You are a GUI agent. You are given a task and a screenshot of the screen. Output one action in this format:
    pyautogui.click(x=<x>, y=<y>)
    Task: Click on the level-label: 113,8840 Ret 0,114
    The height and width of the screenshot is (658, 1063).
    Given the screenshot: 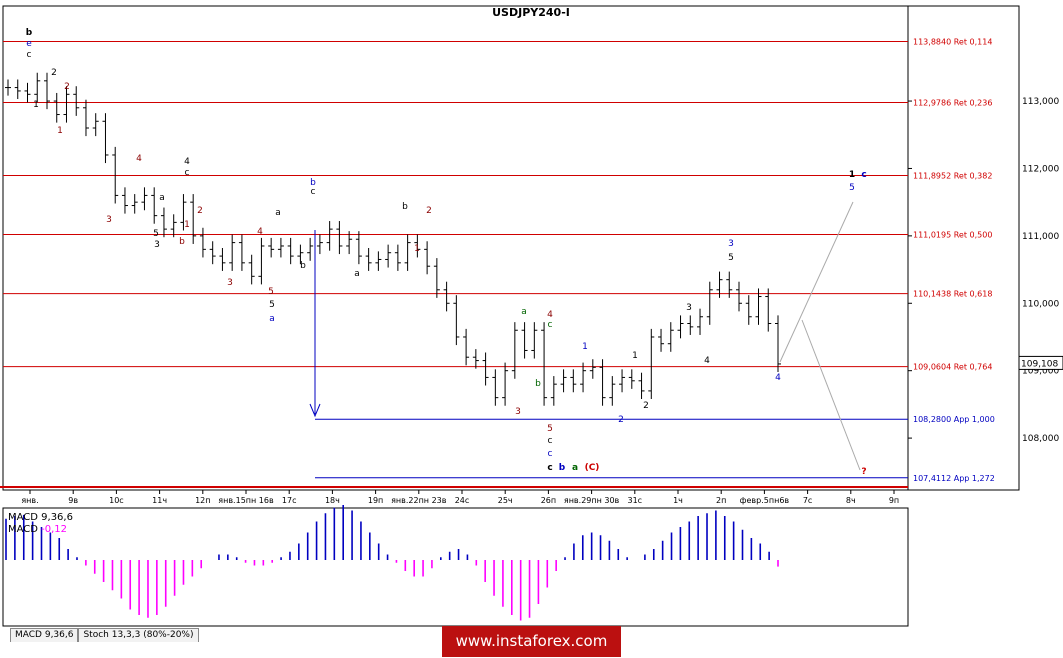 What is the action you would take?
    pyautogui.click(x=952, y=41)
    